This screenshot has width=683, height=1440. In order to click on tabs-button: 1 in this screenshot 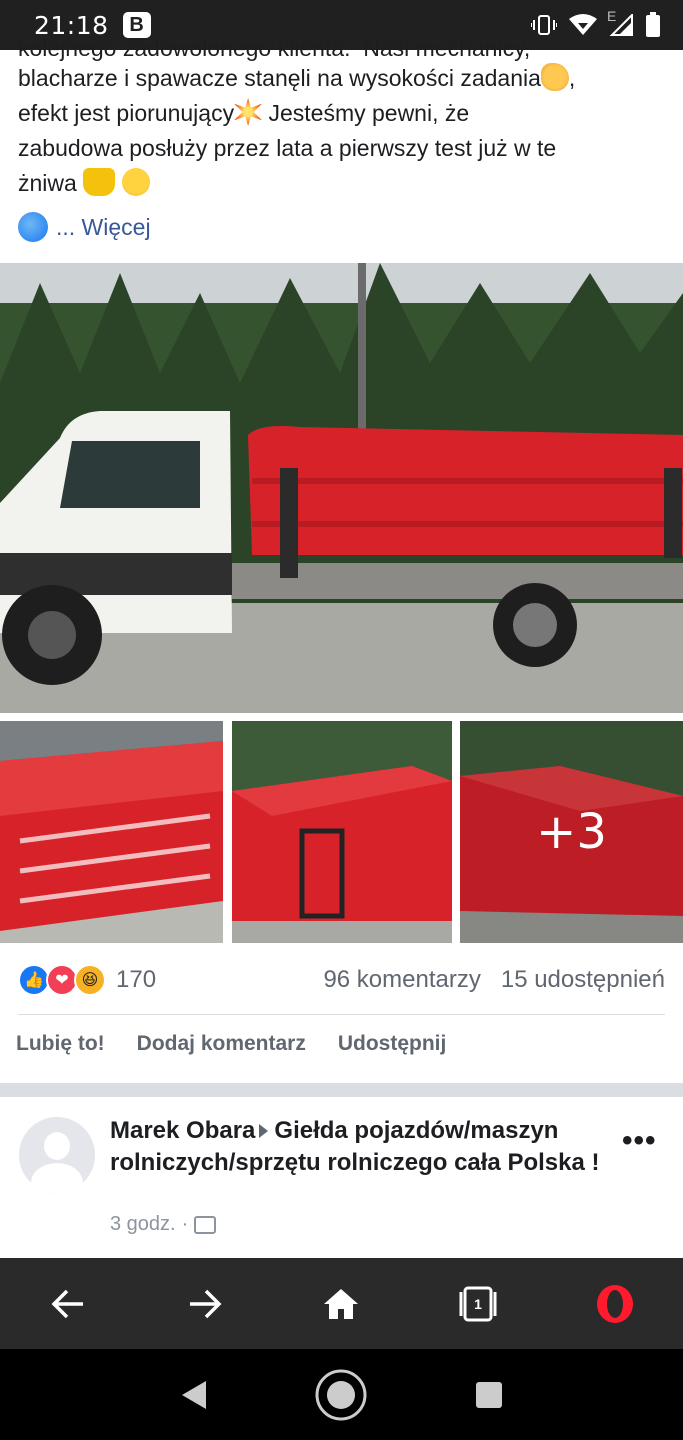, I will do `click(478, 1304)`.